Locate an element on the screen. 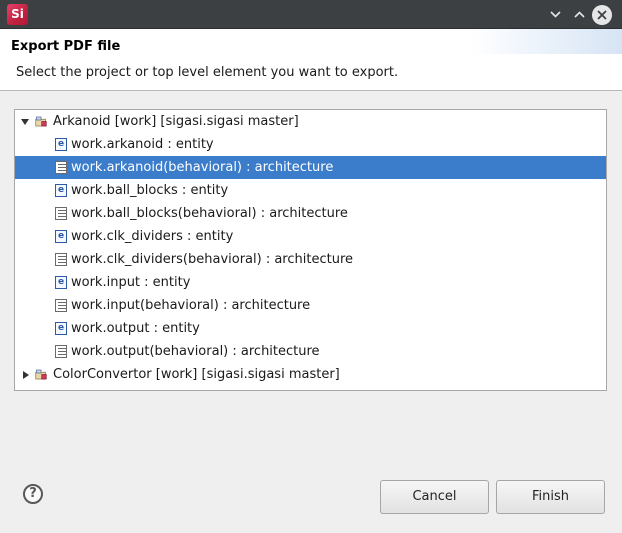 The width and height of the screenshot is (622, 533). tree-item-label: work.clk_dividers : entity is located at coordinates (152, 236).